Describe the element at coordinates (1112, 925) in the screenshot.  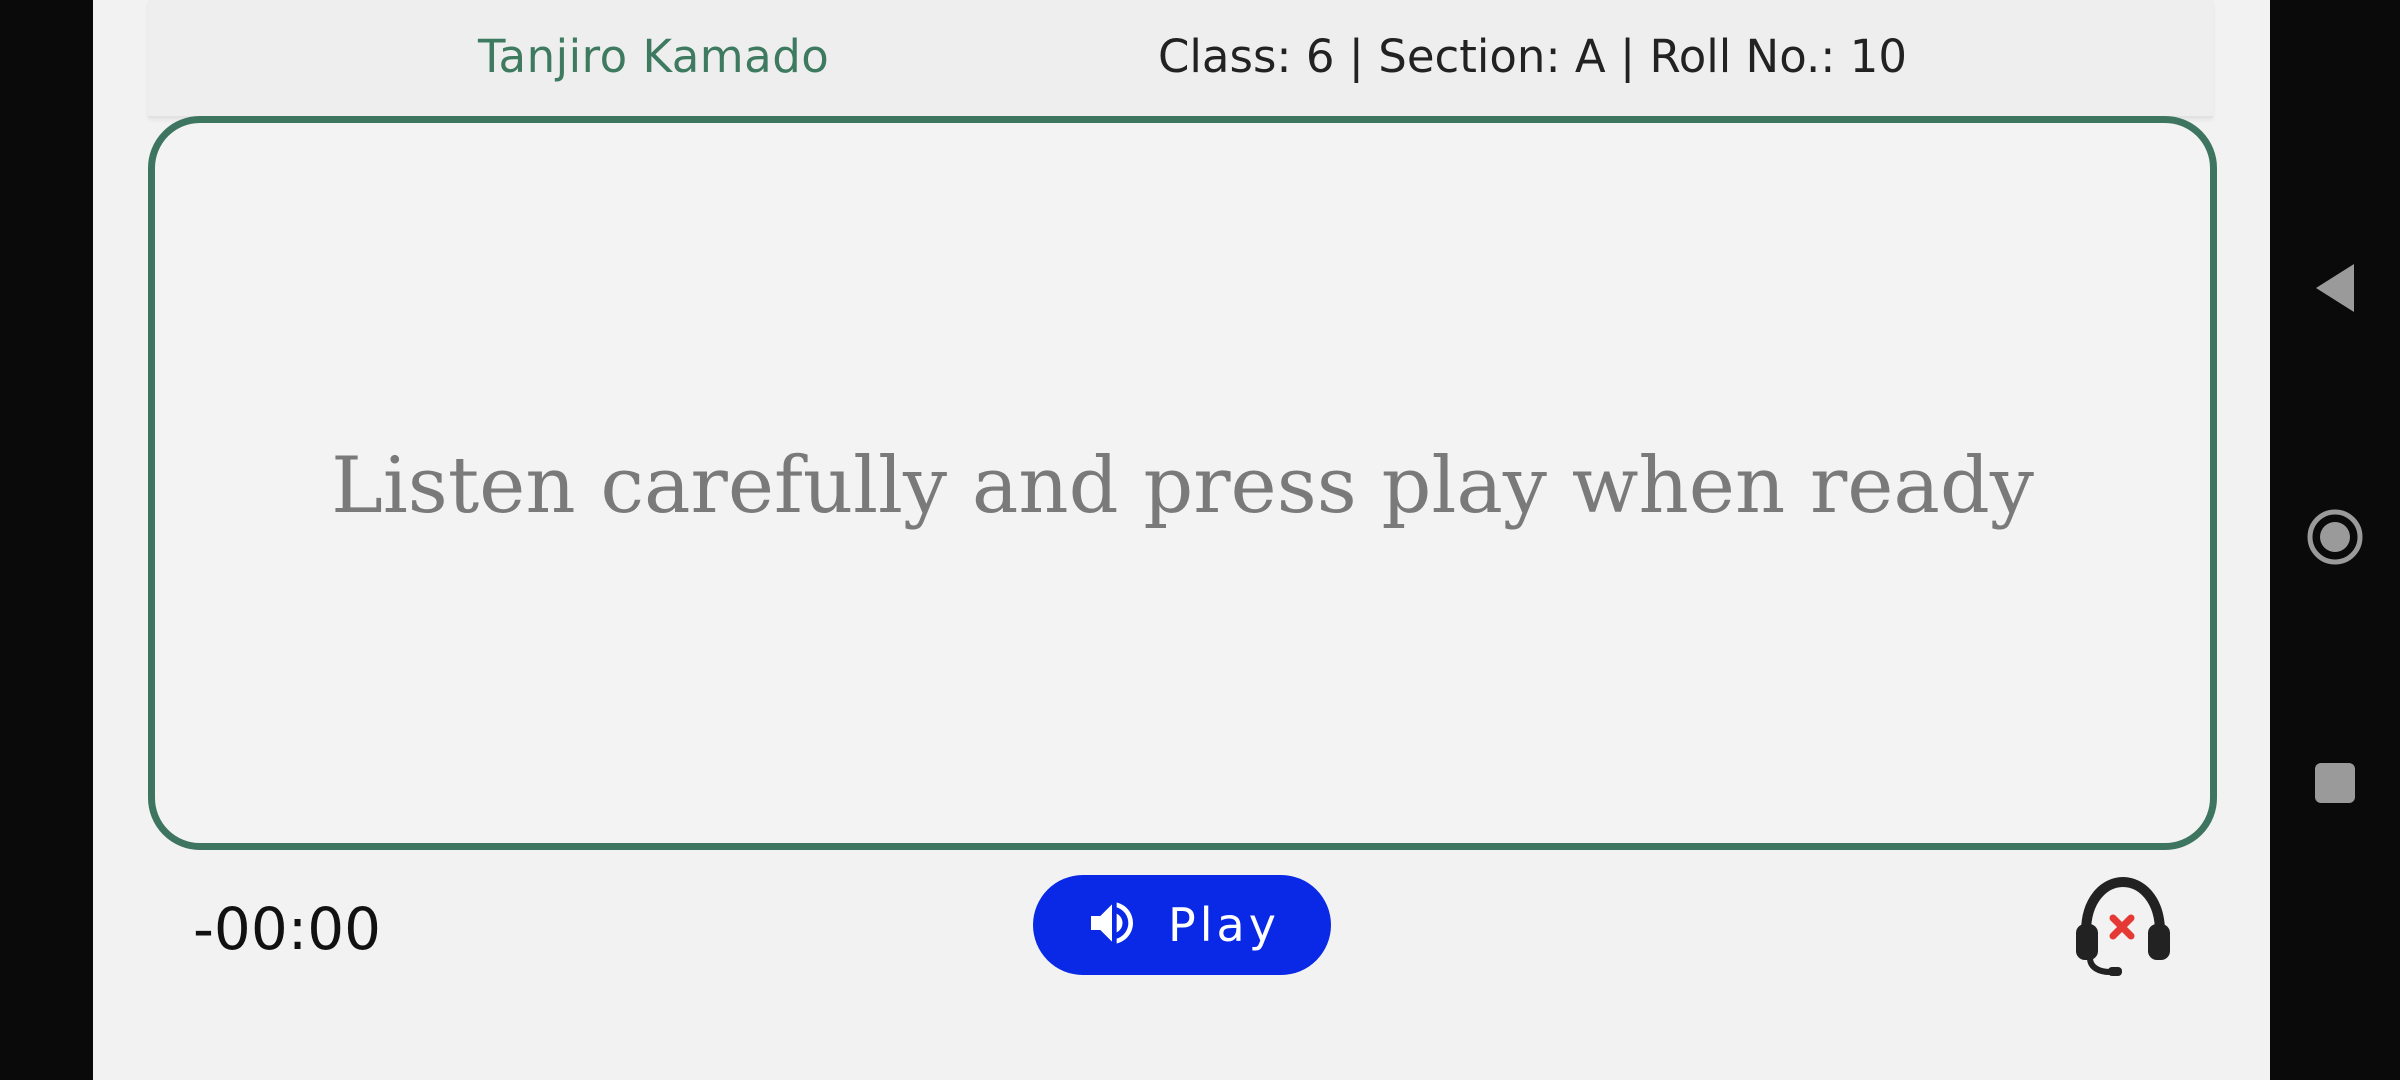
I see `speaker-icon` at that location.